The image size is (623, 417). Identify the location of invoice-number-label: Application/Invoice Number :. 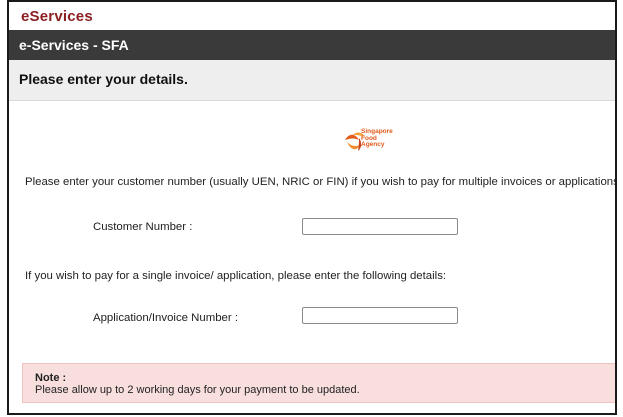
(165, 318).